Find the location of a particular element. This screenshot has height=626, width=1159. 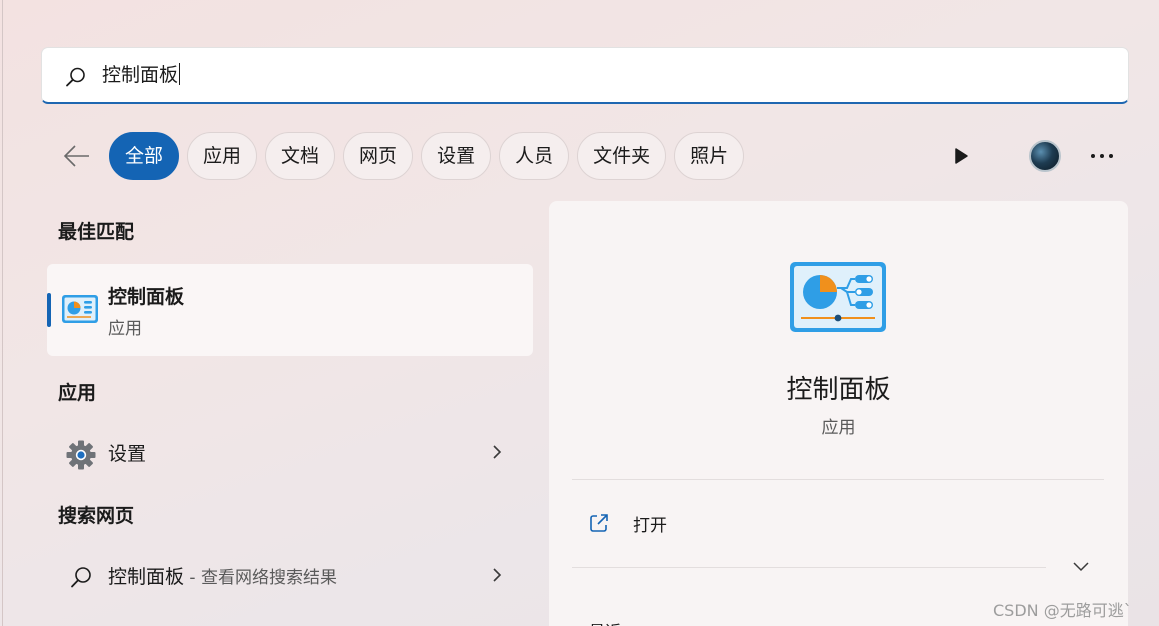

selection-indicator is located at coordinates (49, 310).